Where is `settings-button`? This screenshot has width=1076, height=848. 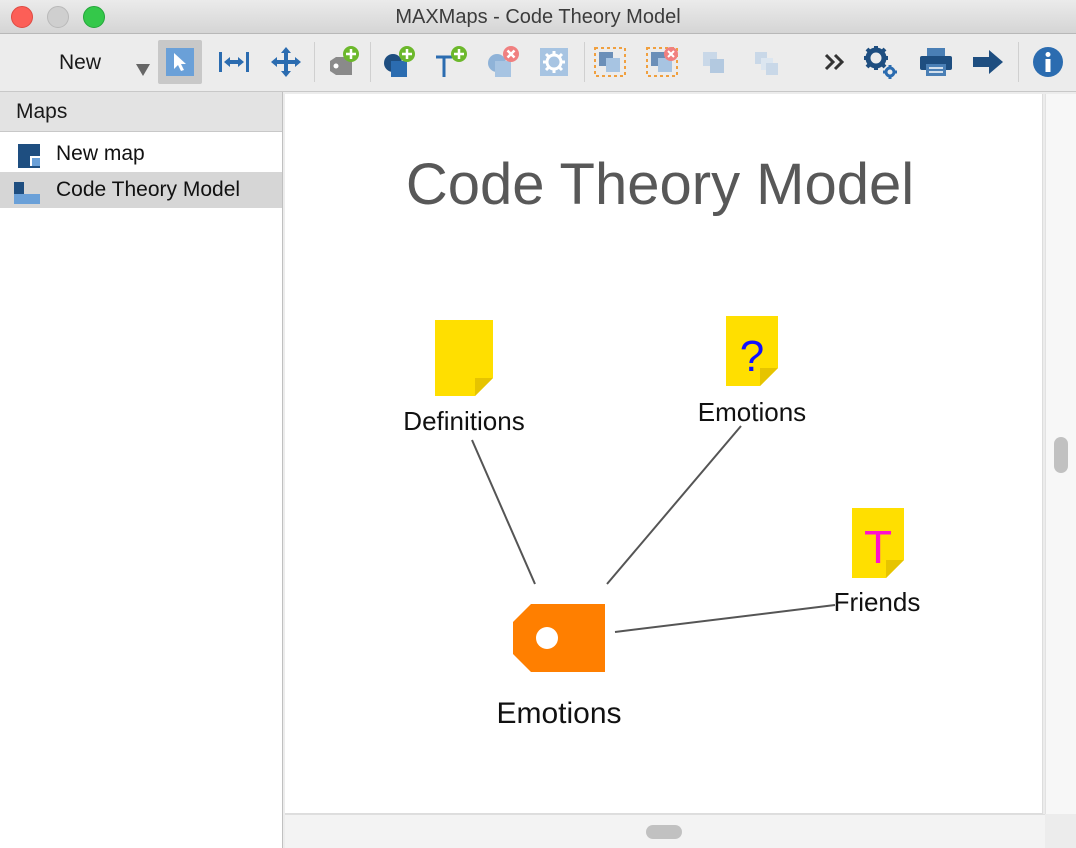 settings-button is located at coordinates (554, 62).